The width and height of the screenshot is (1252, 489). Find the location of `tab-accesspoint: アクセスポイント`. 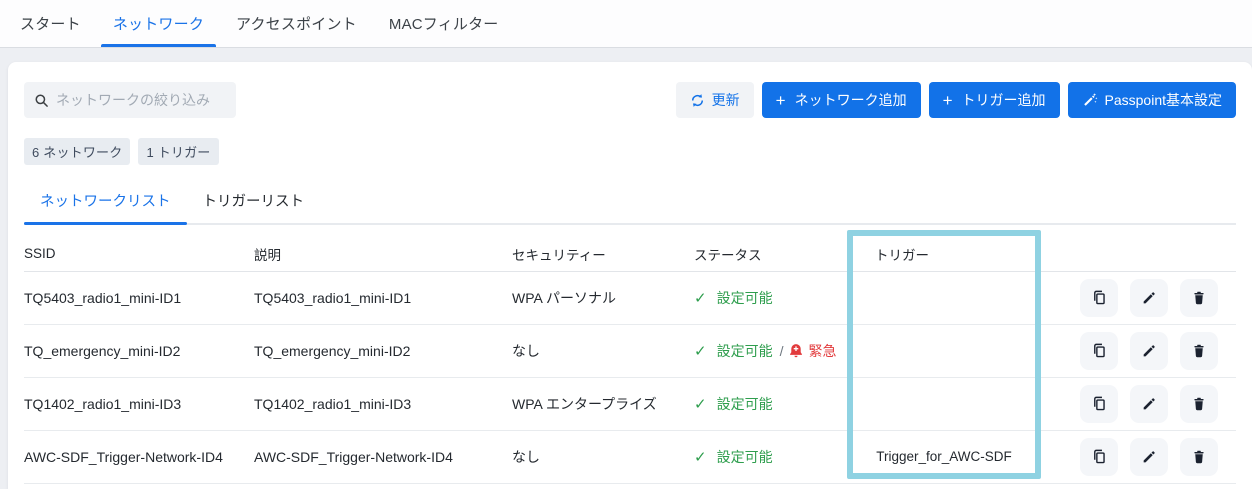

tab-accesspoint: アクセスポイント is located at coordinates (296, 23).